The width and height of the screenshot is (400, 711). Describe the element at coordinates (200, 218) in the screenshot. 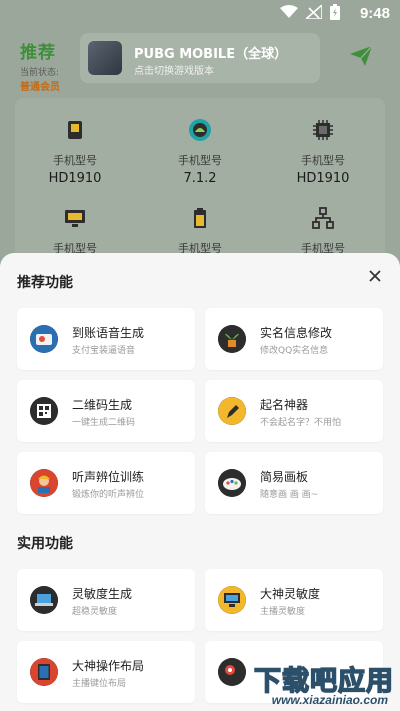

I see `battery-icon` at that location.